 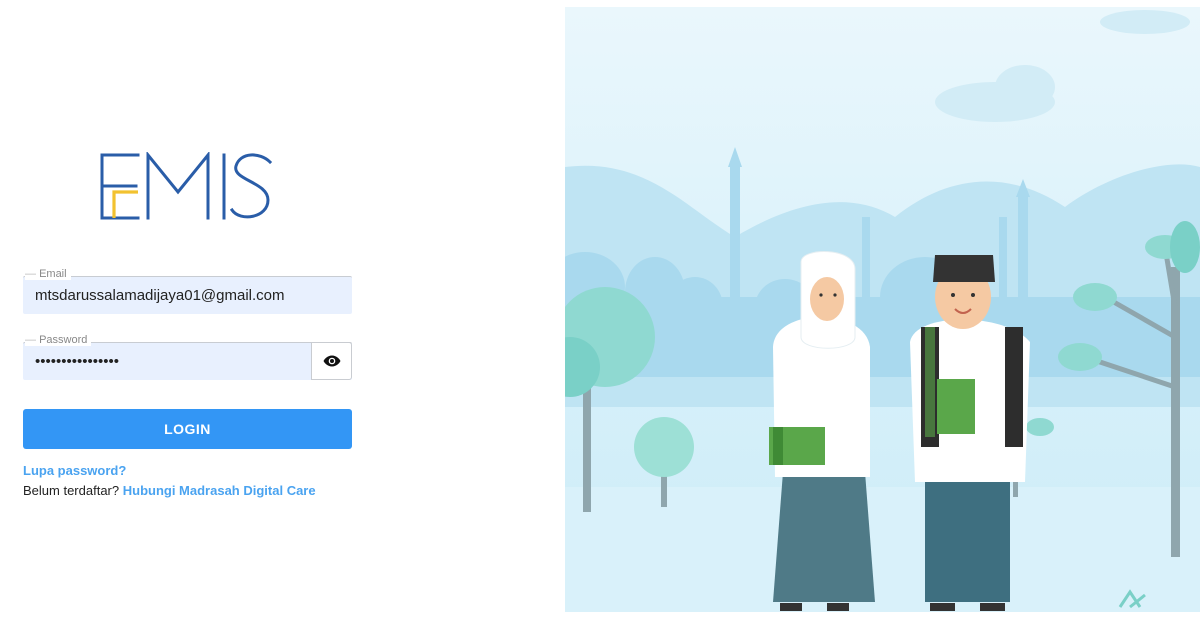 What do you see at coordinates (48, 274) in the screenshot?
I see `email-label: Email` at bounding box center [48, 274].